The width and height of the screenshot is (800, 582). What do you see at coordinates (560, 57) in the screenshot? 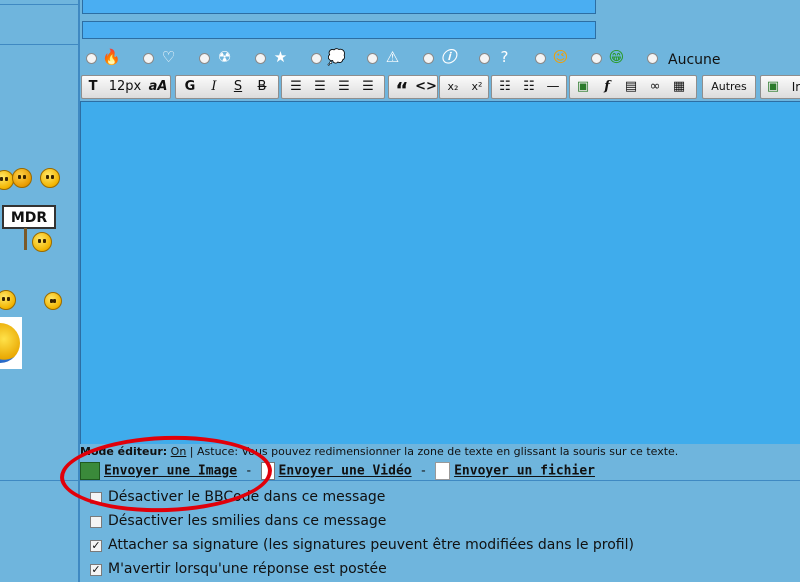
I see `wink-icon: 😉` at bounding box center [560, 57].